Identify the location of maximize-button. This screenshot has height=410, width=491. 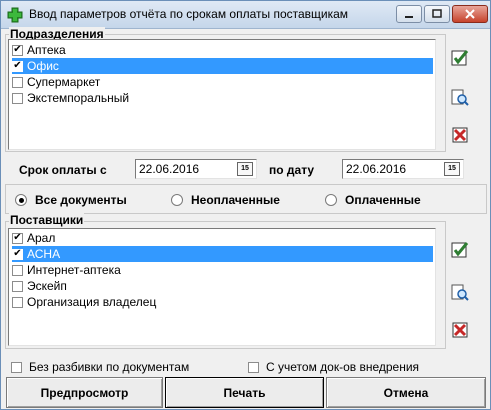
(437, 14).